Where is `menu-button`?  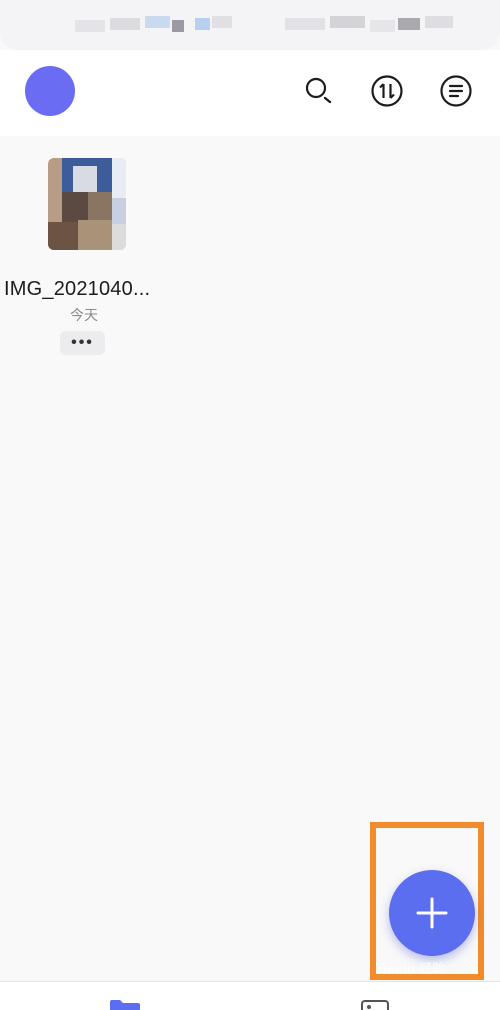
menu-button is located at coordinates (456, 91).